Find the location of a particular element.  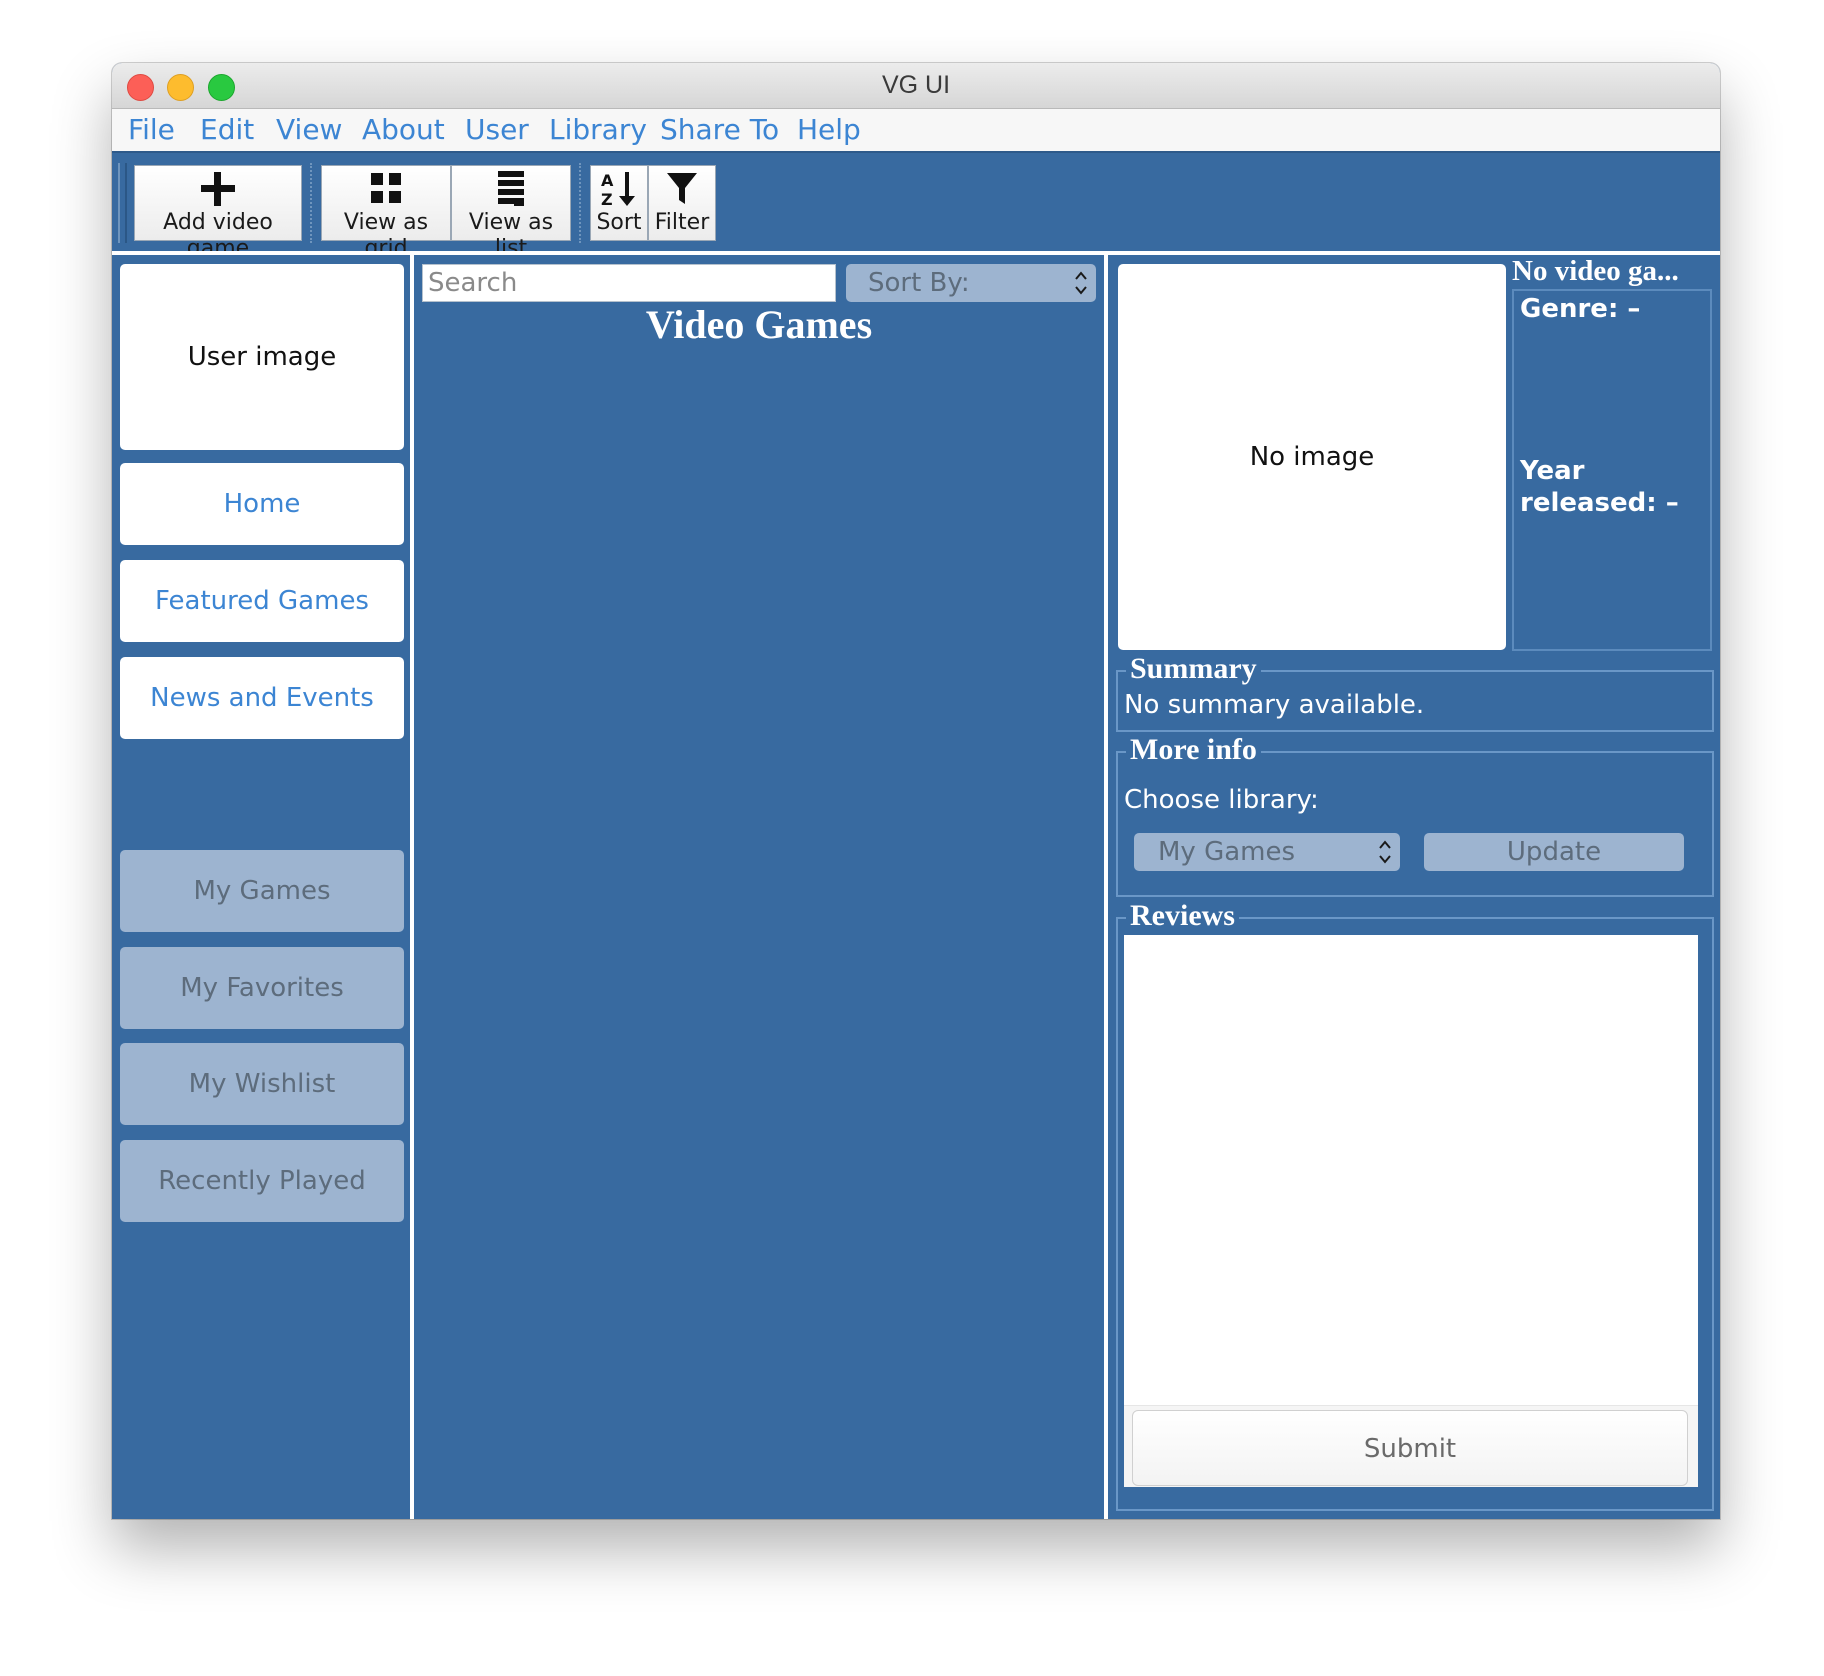

sidebar-item-recently-played: Recently Played is located at coordinates (262, 1181).